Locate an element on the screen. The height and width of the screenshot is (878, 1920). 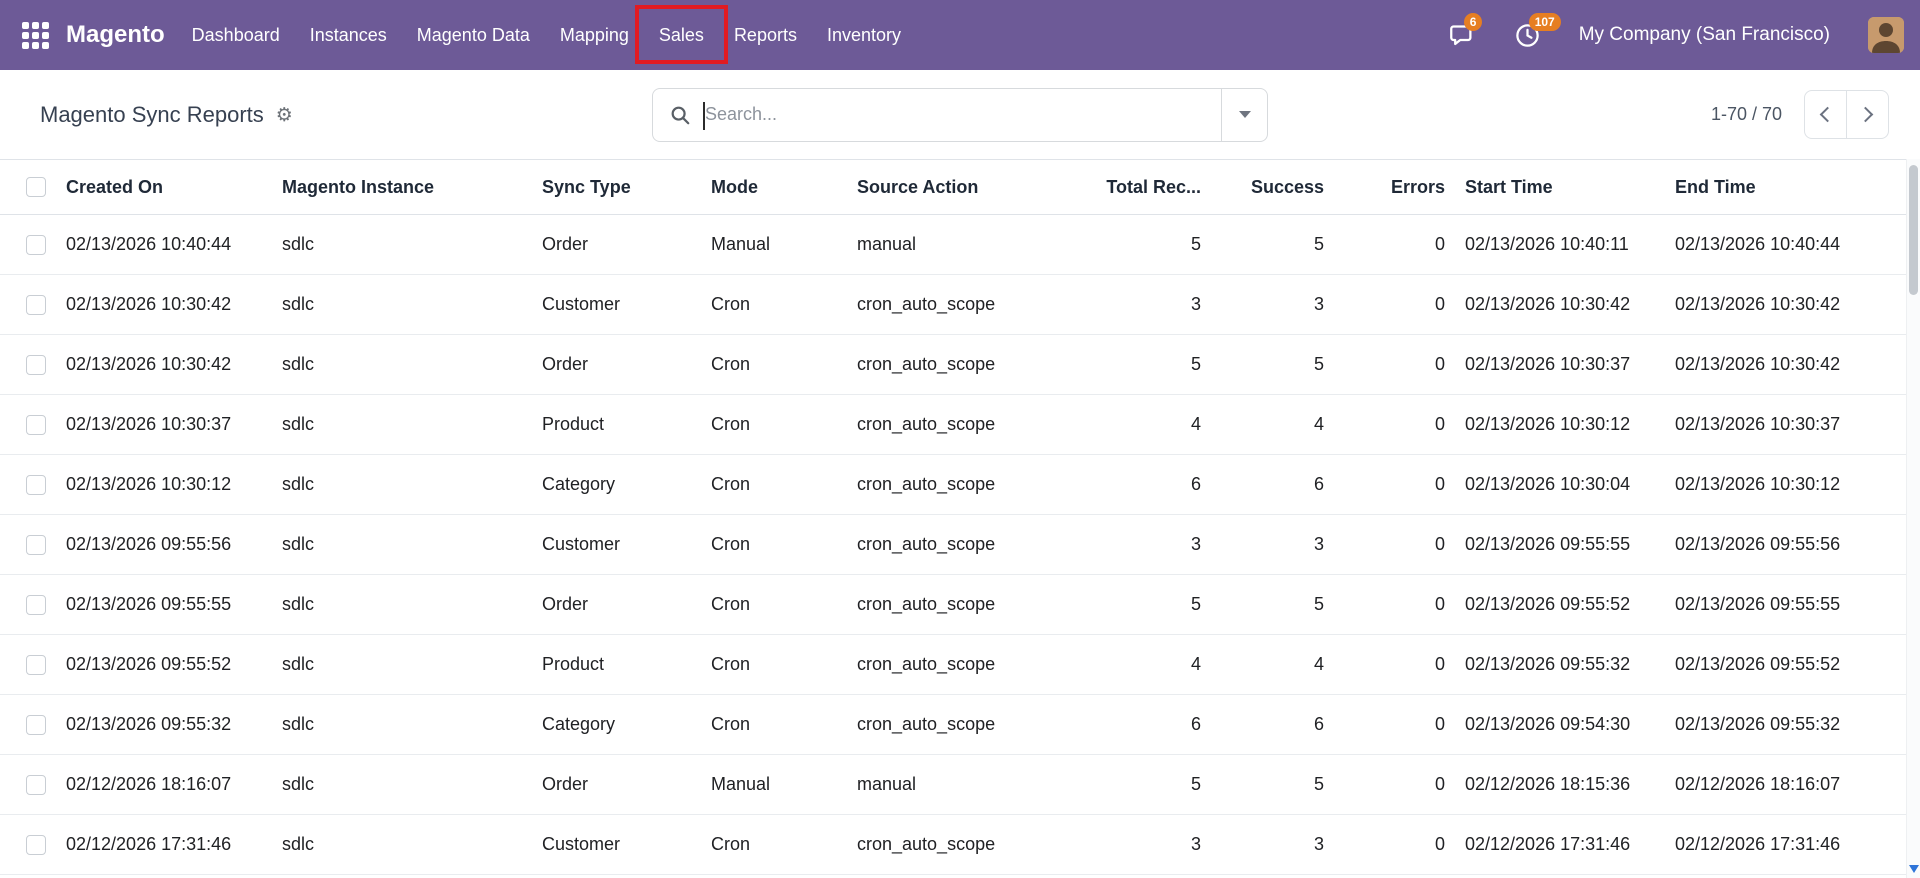
activities-button: 107 is located at coordinates (1537, 30).